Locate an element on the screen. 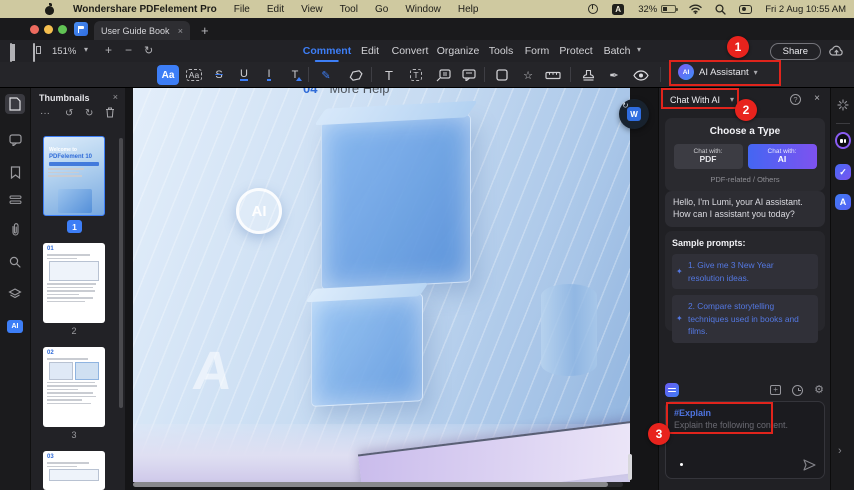  input-source-badge: A is located at coordinates (618, 9).